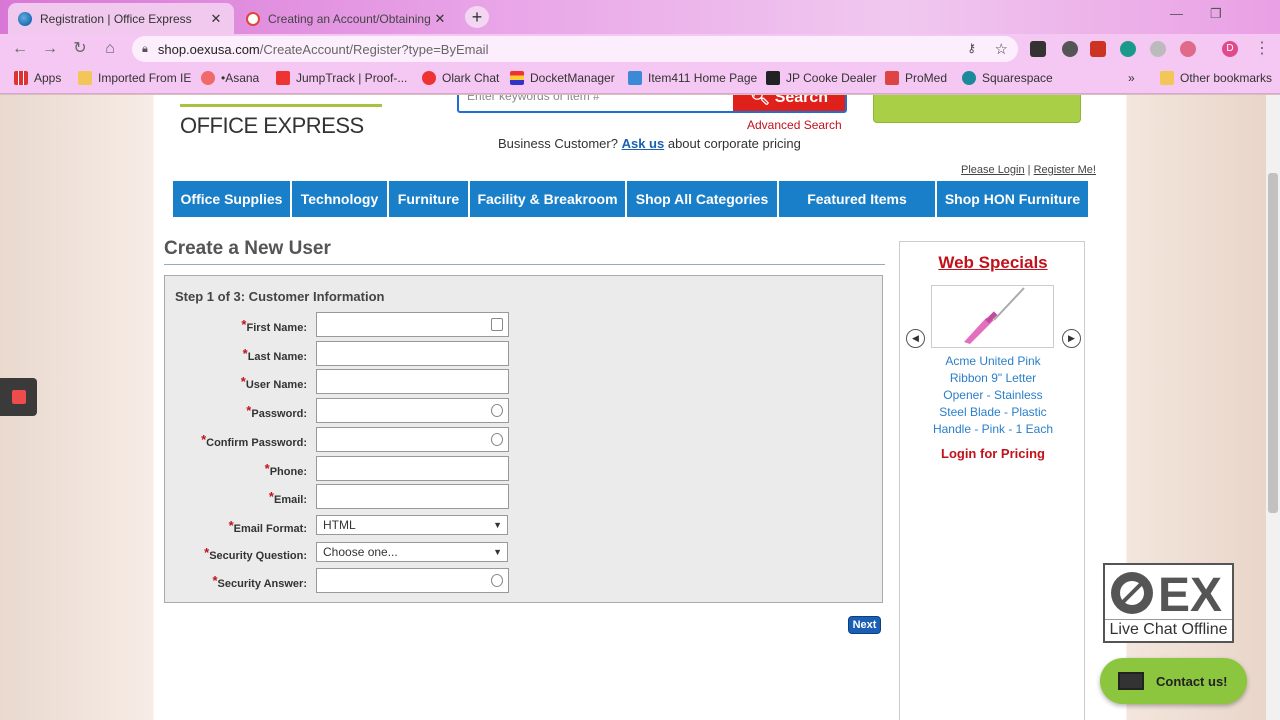  I want to click on contact-us-button: Contact us!, so click(1173, 681).